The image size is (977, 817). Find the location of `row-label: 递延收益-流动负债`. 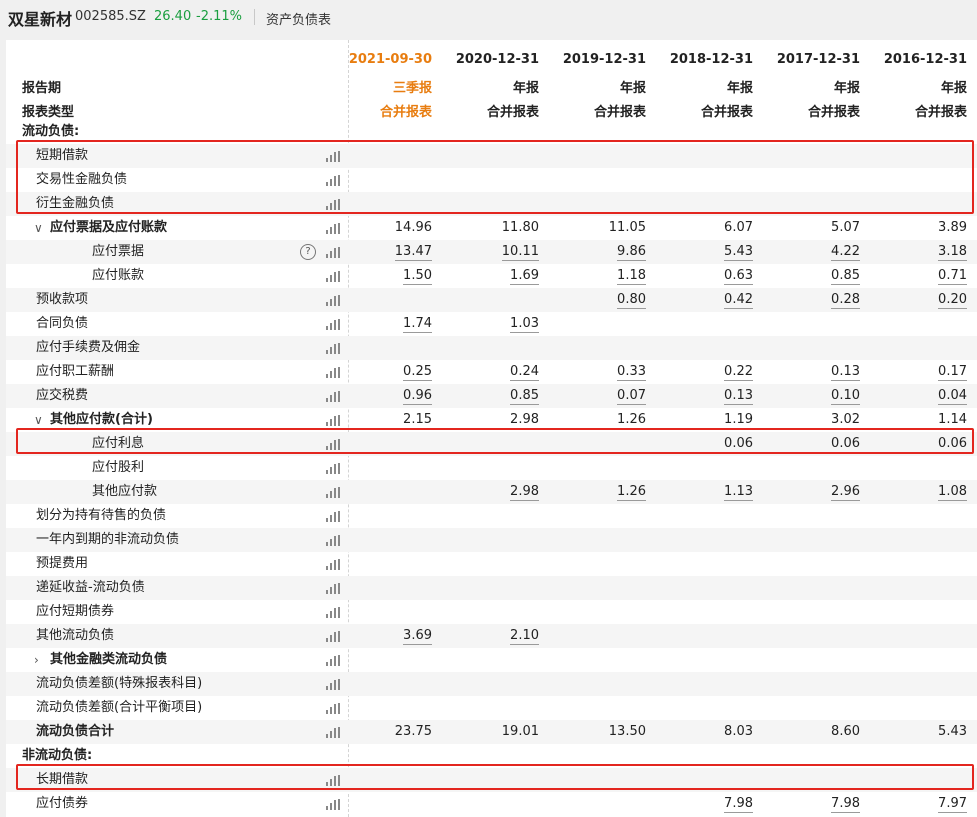

row-label: 递延收益-流动负债 is located at coordinates (90, 587).